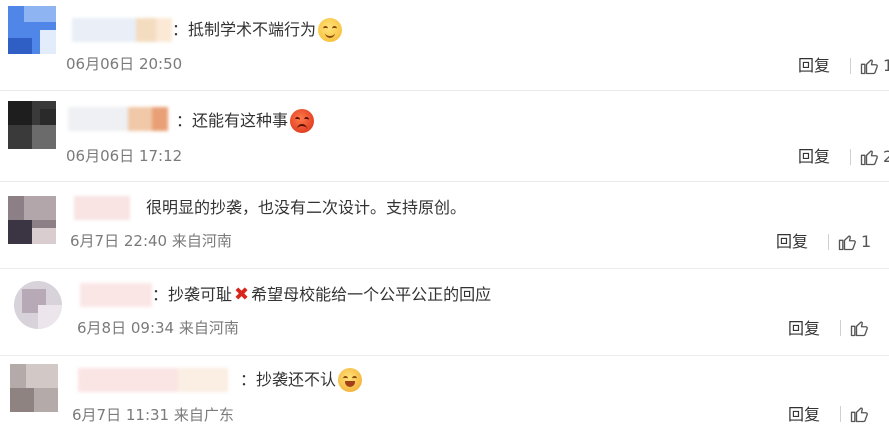  I want to click on comment-body: ：还能有这种事, so click(232, 120).